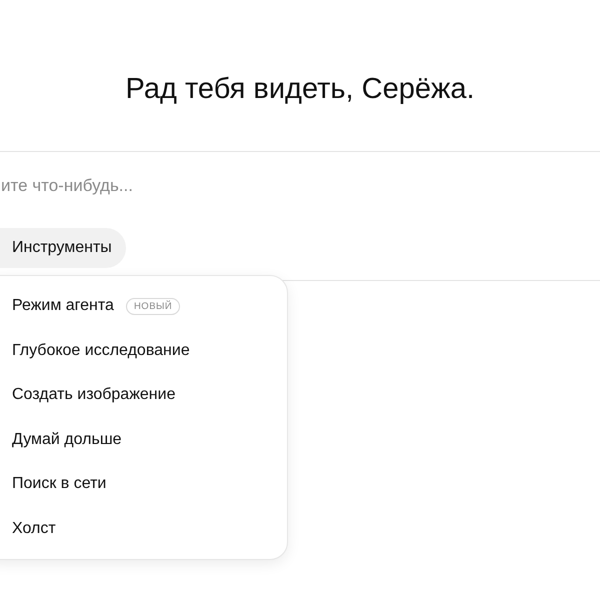 Image resolution: width=600 pixels, height=600 pixels. What do you see at coordinates (300, 89) in the screenshot?
I see `greeting-heading: Рад тебя видеть, Серёжа.` at bounding box center [300, 89].